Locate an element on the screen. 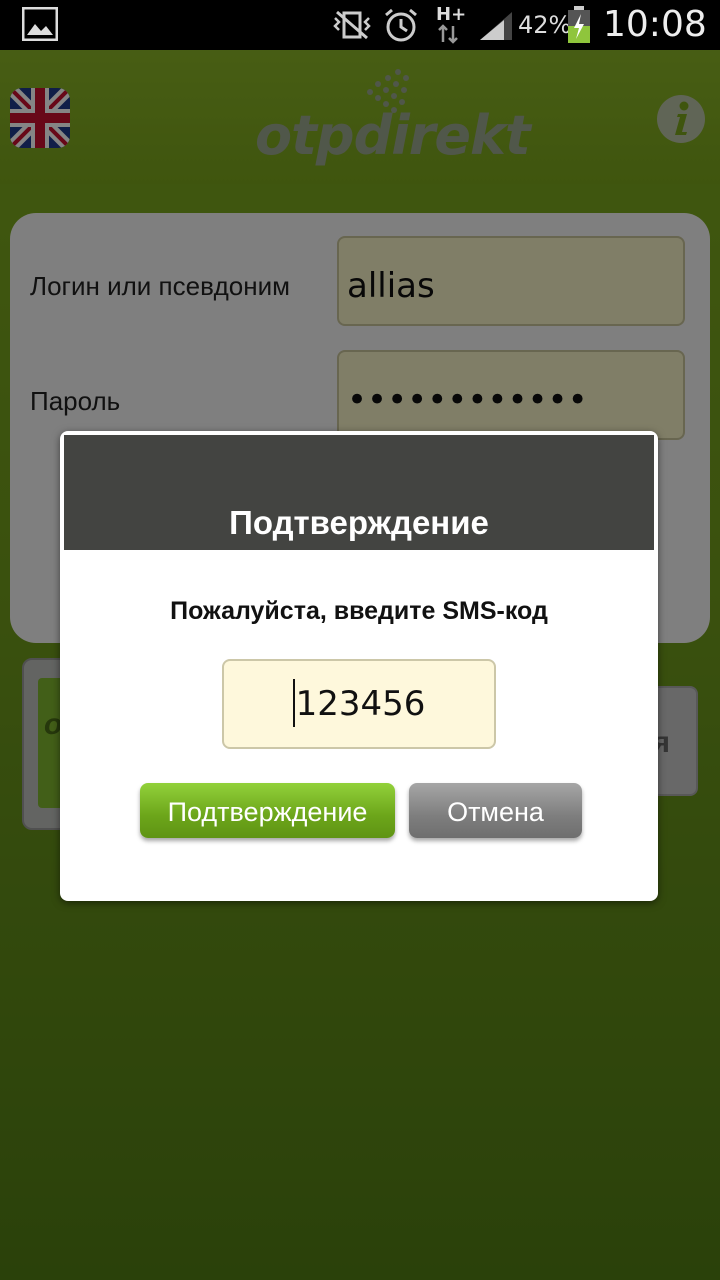  dialog-message: Пожалуйста, введите SMS-код is located at coordinates (359, 611).